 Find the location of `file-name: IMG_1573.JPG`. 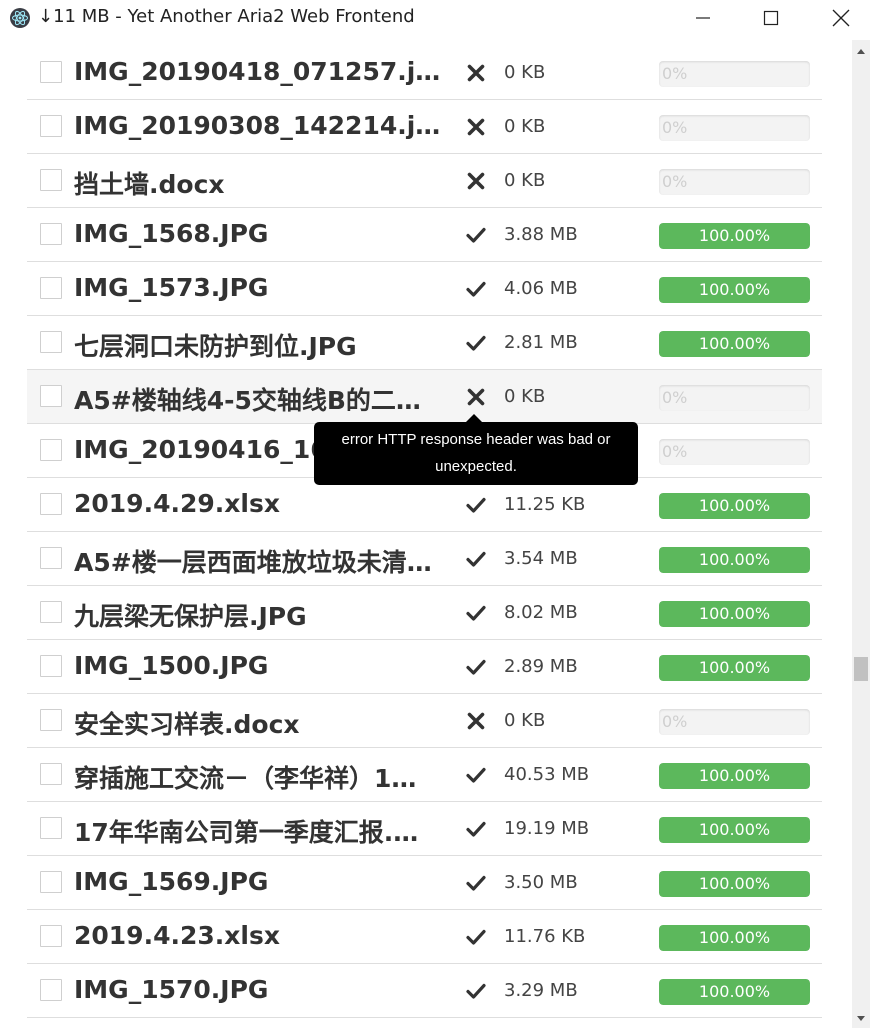

file-name: IMG_1573.JPG is located at coordinates (258, 287).